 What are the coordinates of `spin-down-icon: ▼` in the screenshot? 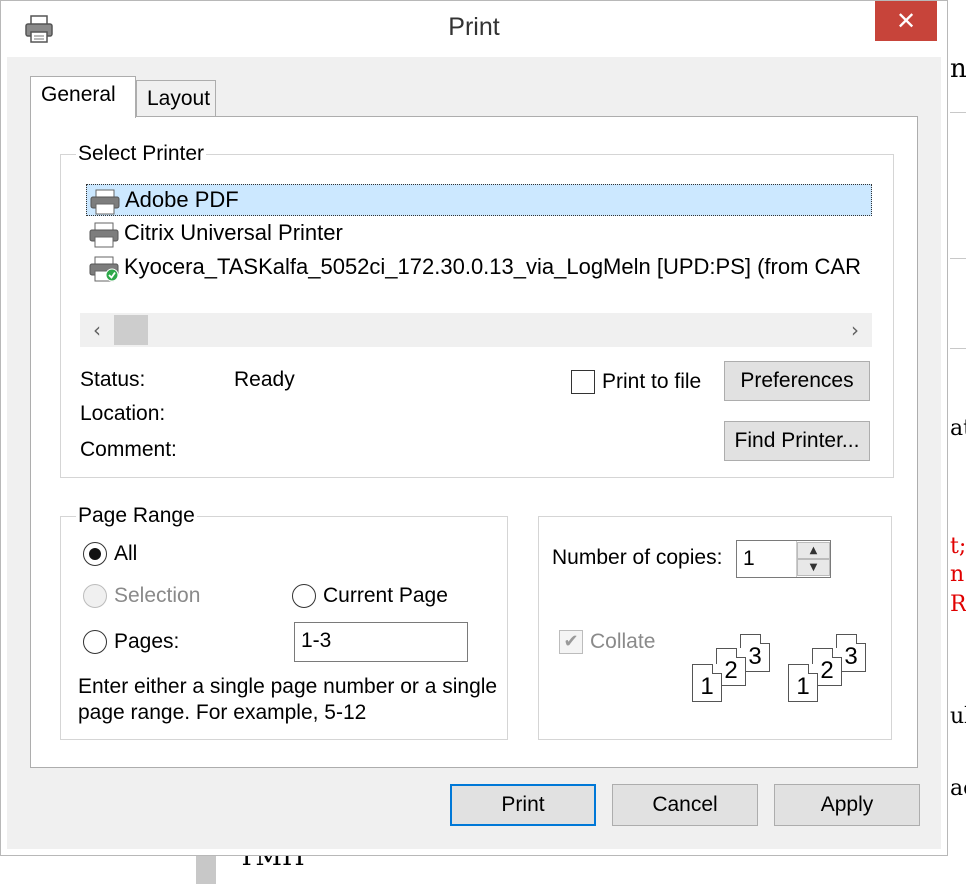 It's located at (813, 567).